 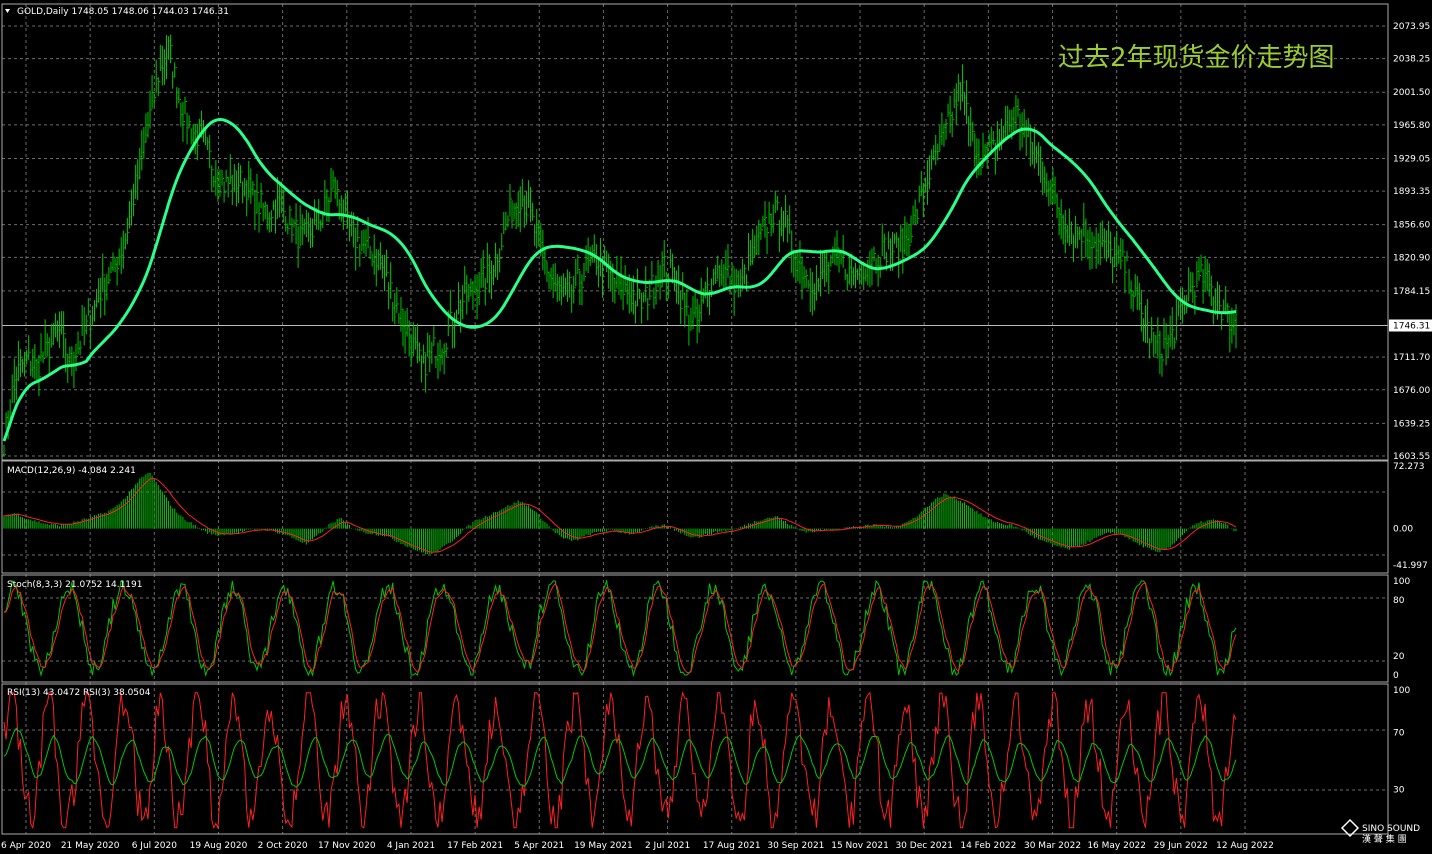 I want to click on macd-label: MACD(12,26,9) -4.084 2.241, so click(x=71, y=471).